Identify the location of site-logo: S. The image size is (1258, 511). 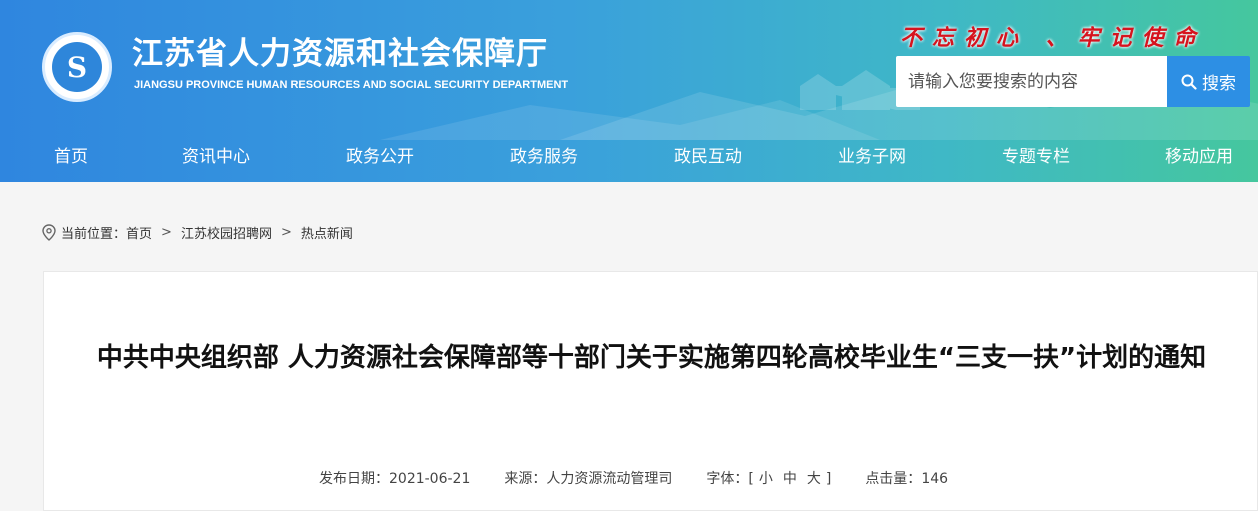
(77, 67).